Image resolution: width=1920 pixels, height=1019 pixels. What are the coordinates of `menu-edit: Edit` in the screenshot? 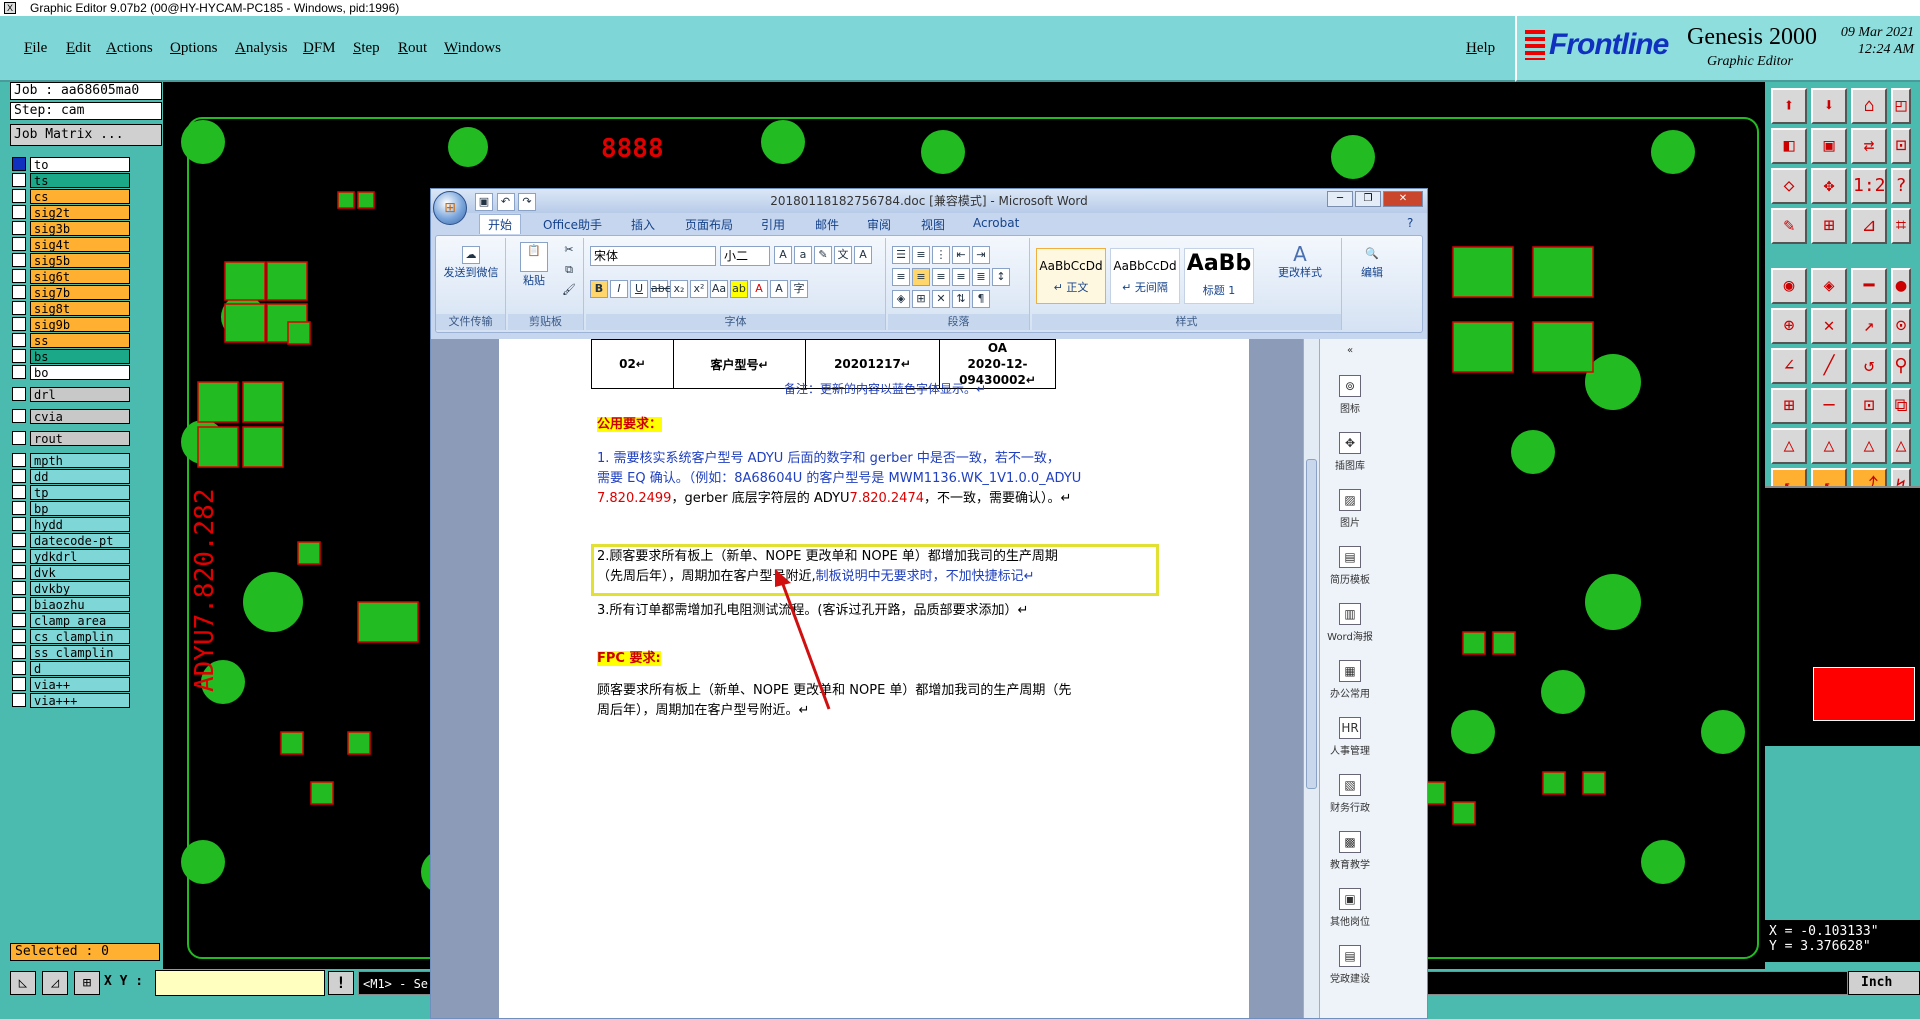 It's located at (78, 48).